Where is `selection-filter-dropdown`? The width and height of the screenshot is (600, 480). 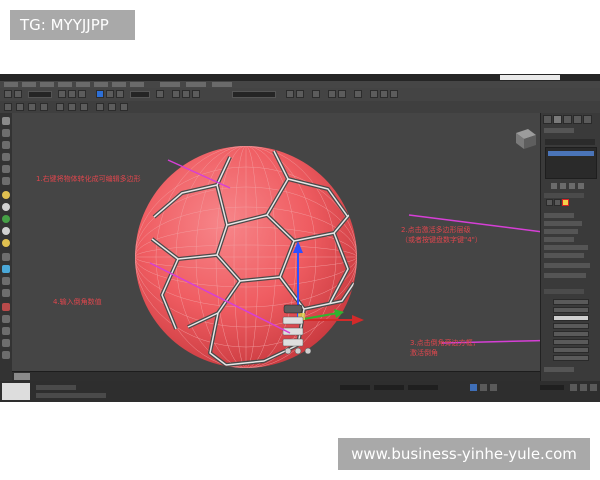
selection-filter-dropdown is located at coordinates (40, 94).